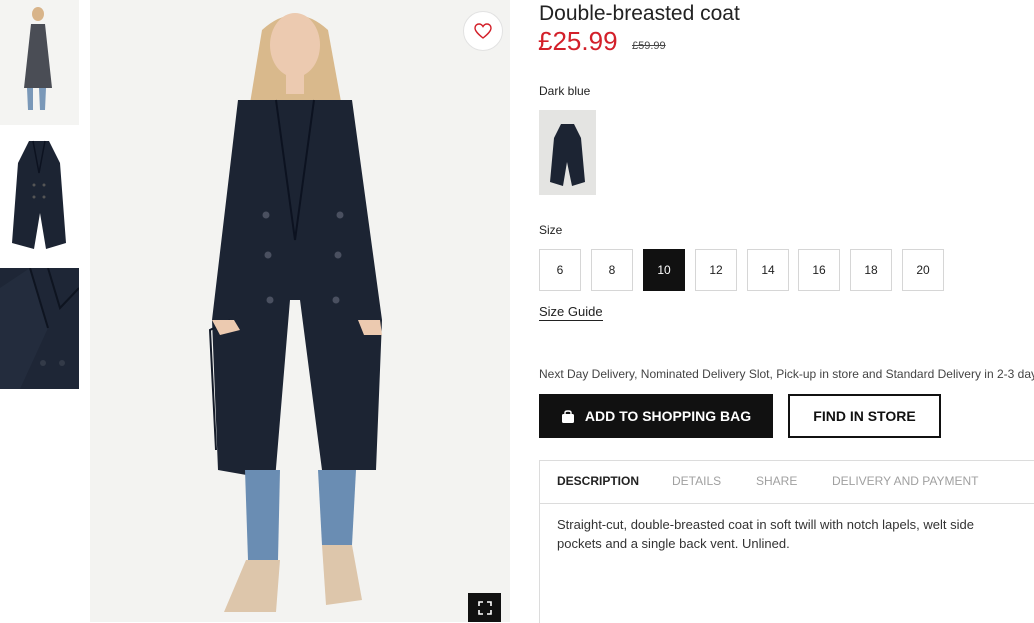 This screenshot has height=623, width=1034. Describe the element at coordinates (819, 270) in the screenshot. I see `size-option-16: 16` at that location.